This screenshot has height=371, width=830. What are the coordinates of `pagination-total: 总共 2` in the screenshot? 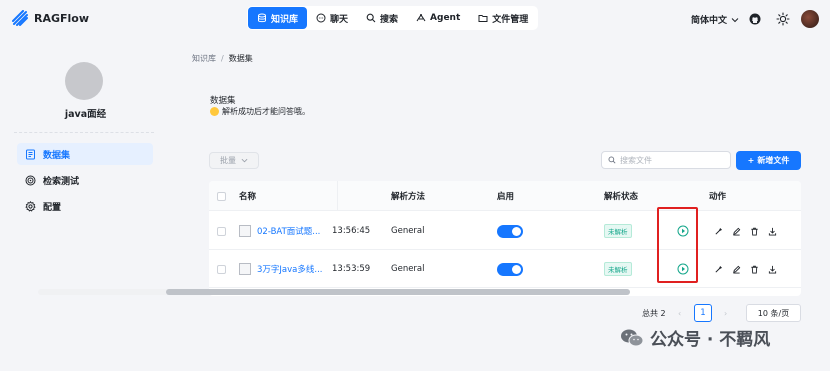 It's located at (654, 313).